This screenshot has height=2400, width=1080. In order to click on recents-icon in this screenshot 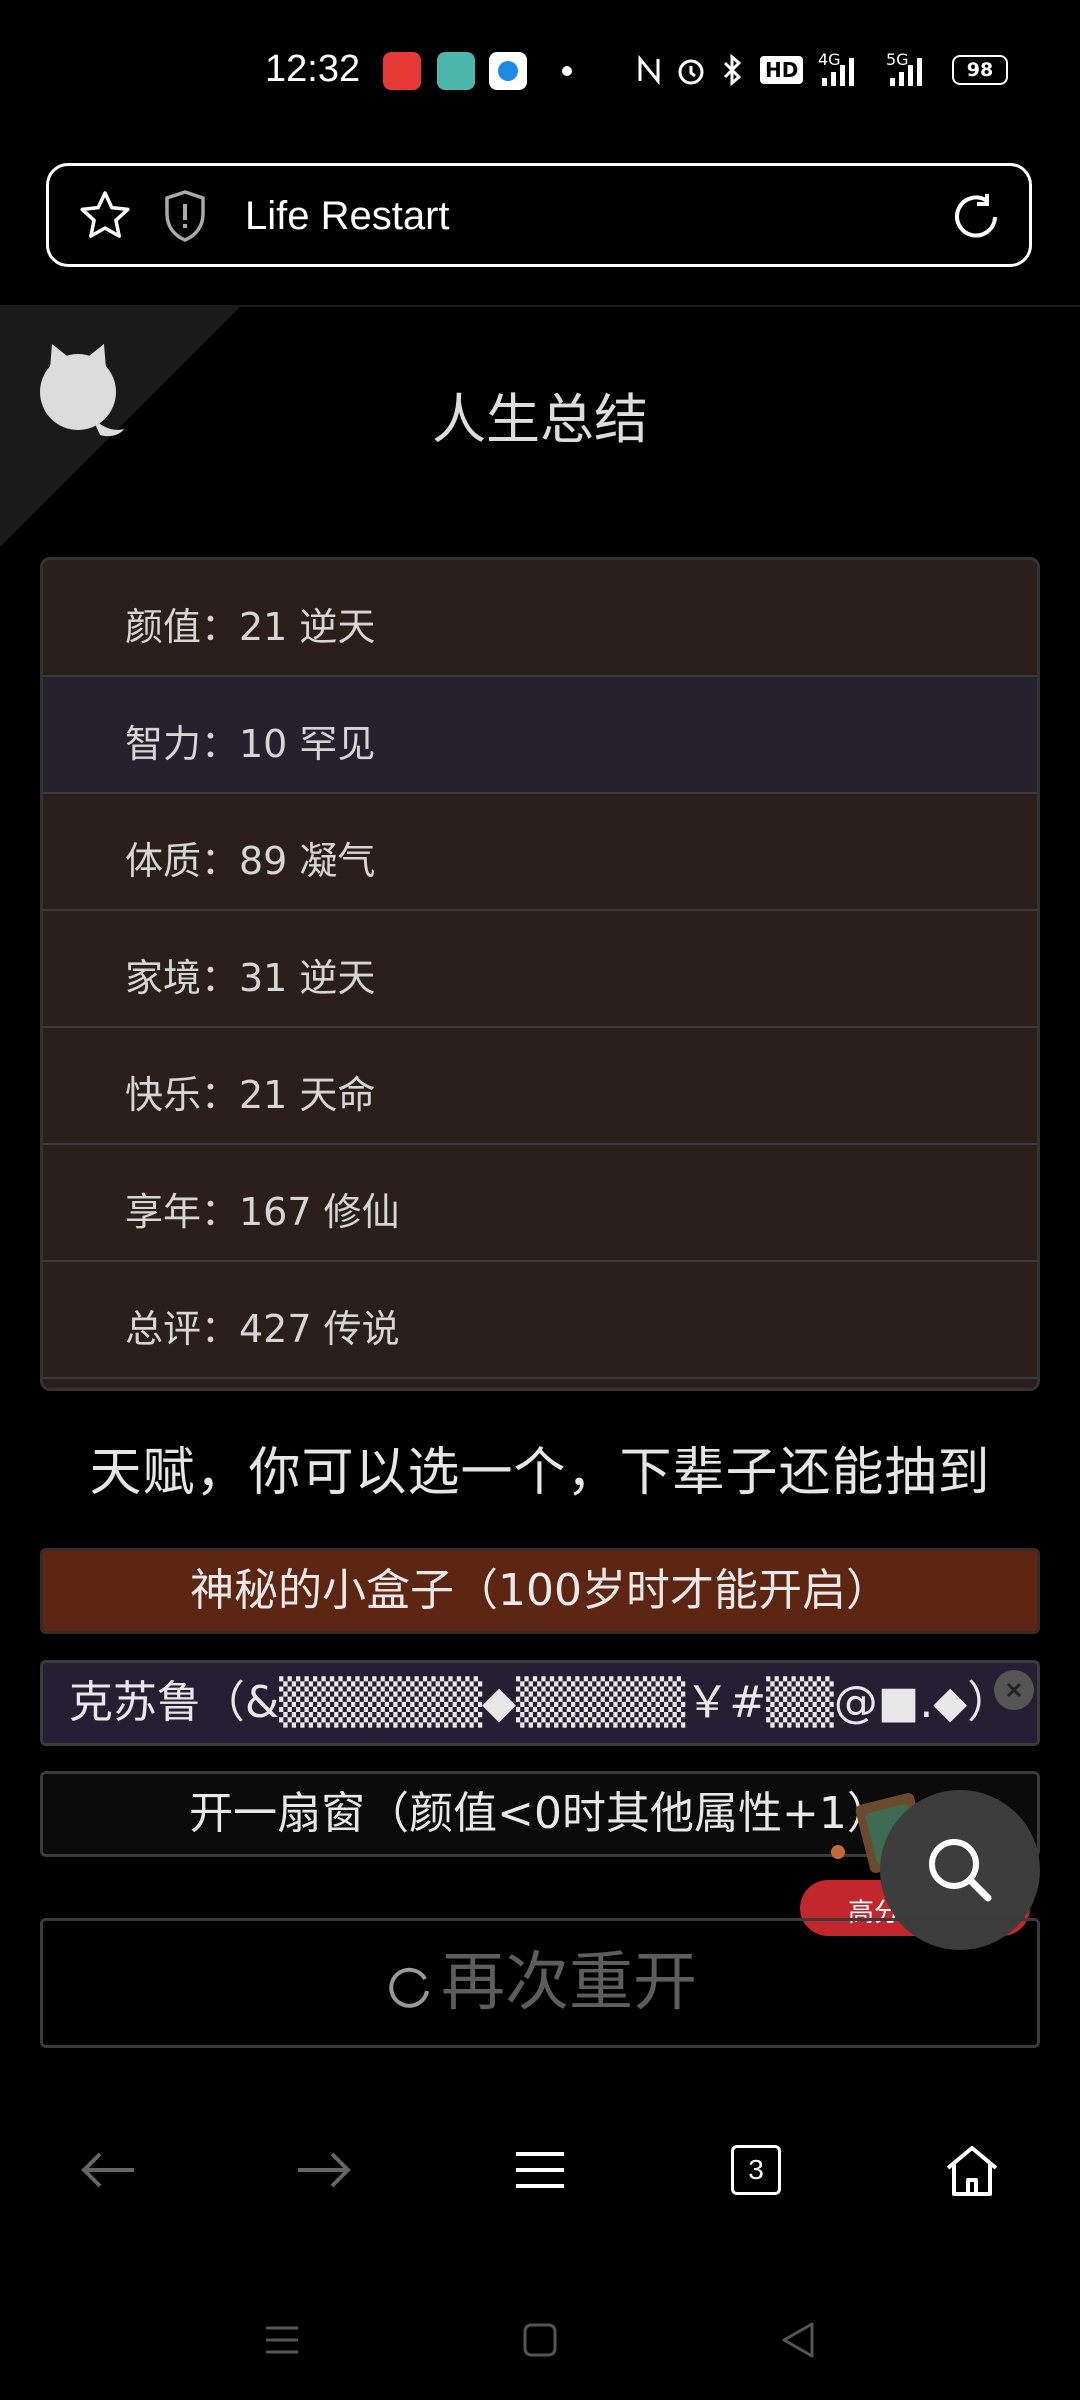, I will do `click(282, 2340)`.